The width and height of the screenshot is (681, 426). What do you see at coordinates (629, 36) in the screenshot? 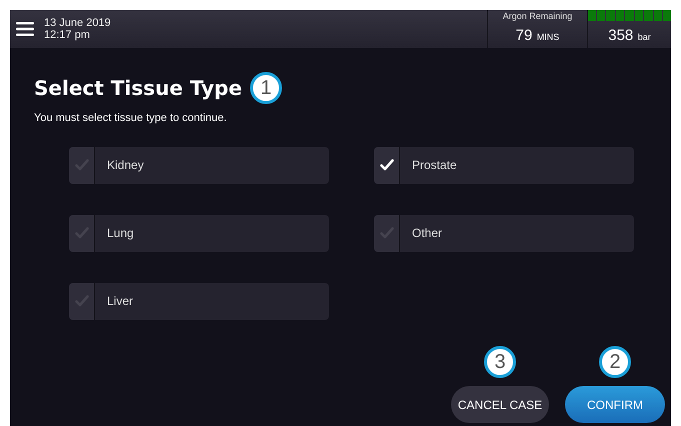
I see `pressure-reading: 358 bar` at bounding box center [629, 36].